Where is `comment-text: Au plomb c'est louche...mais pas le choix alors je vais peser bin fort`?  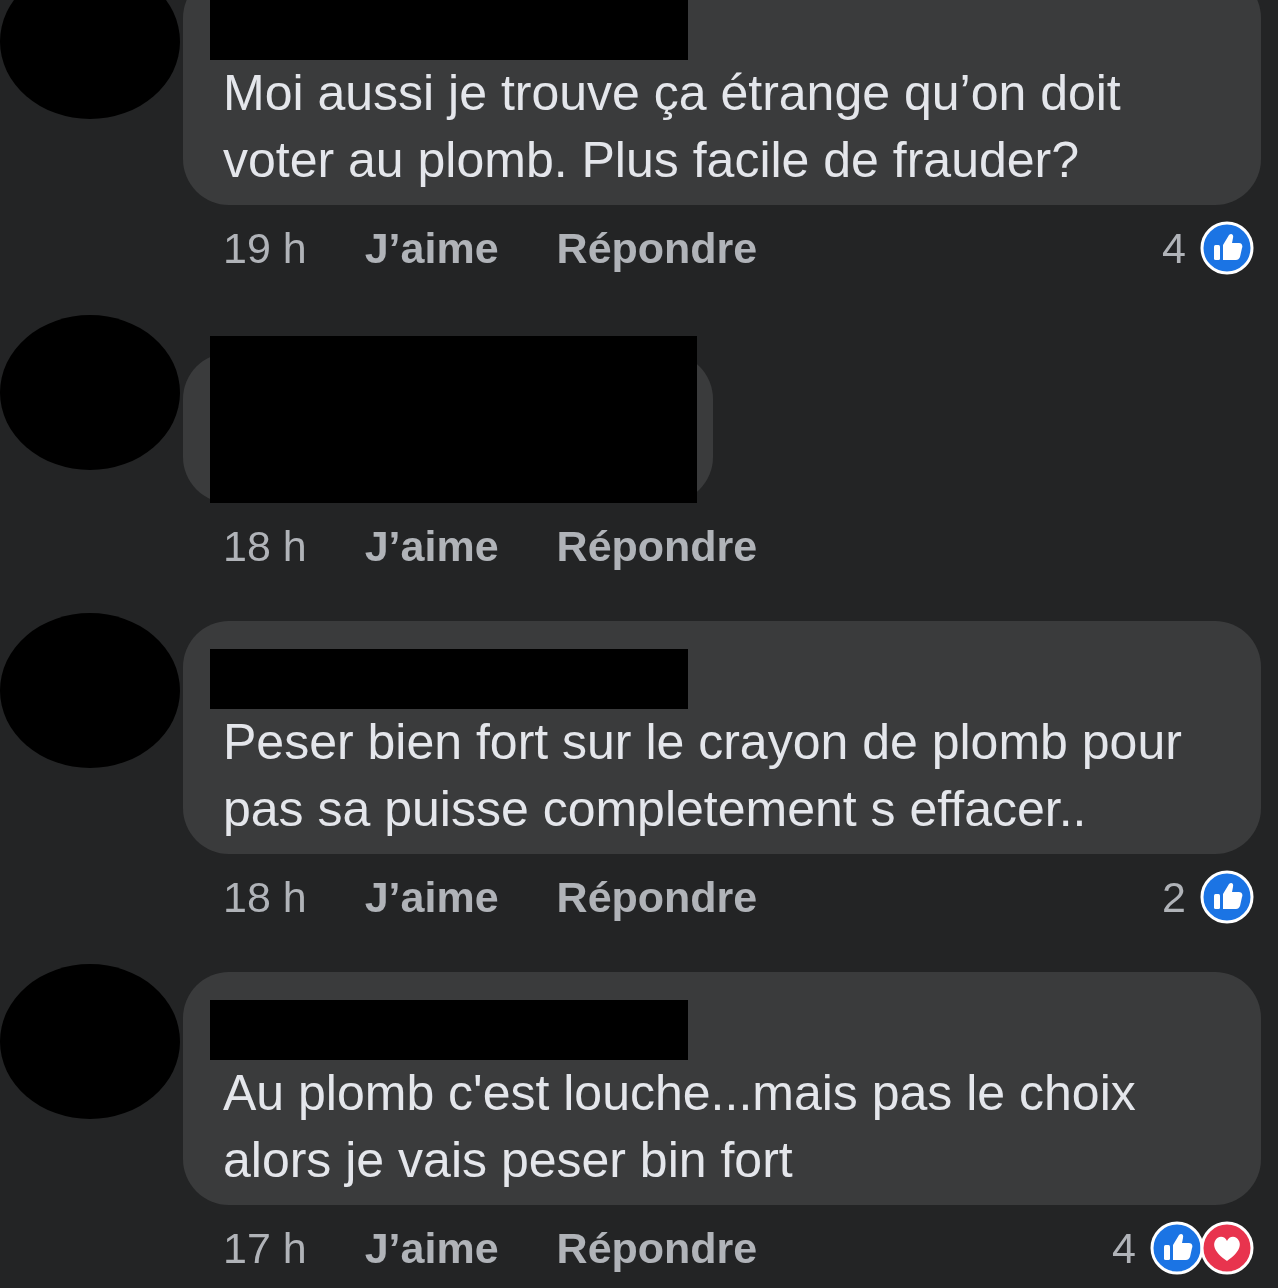 comment-text: Au plomb c'est louche...mais pas le choix alors je vais peser bin fort is located at coordinates (680, 1127).